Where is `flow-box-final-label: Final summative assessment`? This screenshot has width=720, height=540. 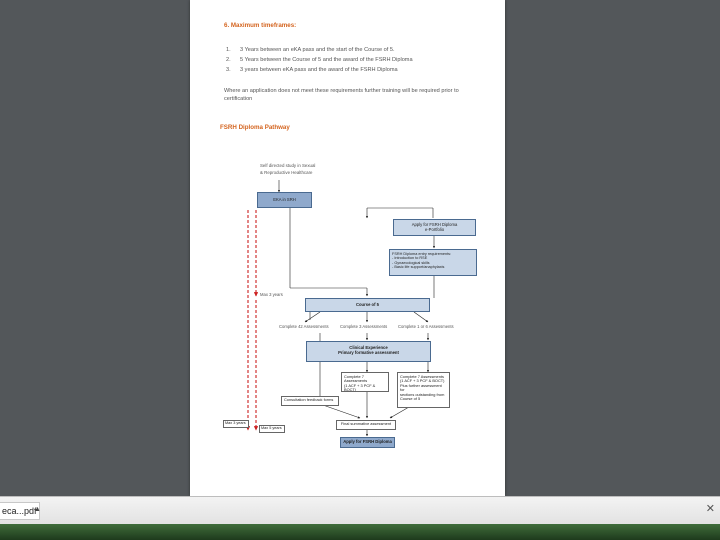 flow-box-final-label: Final summative assessment is located at coordinates (366, 423).